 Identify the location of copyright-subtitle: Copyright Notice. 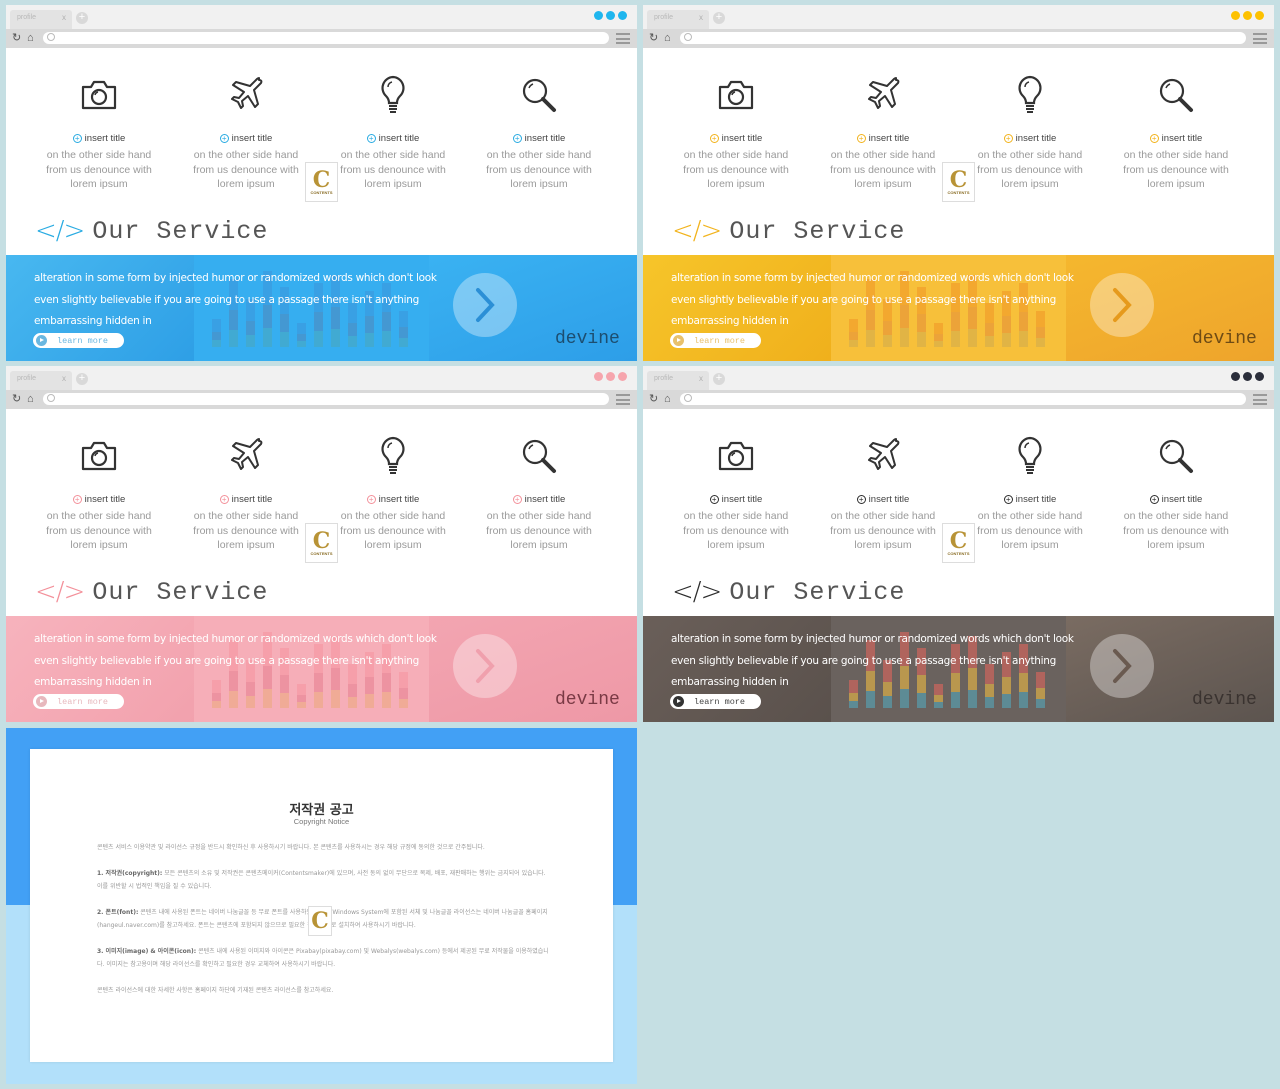
(321, 821).